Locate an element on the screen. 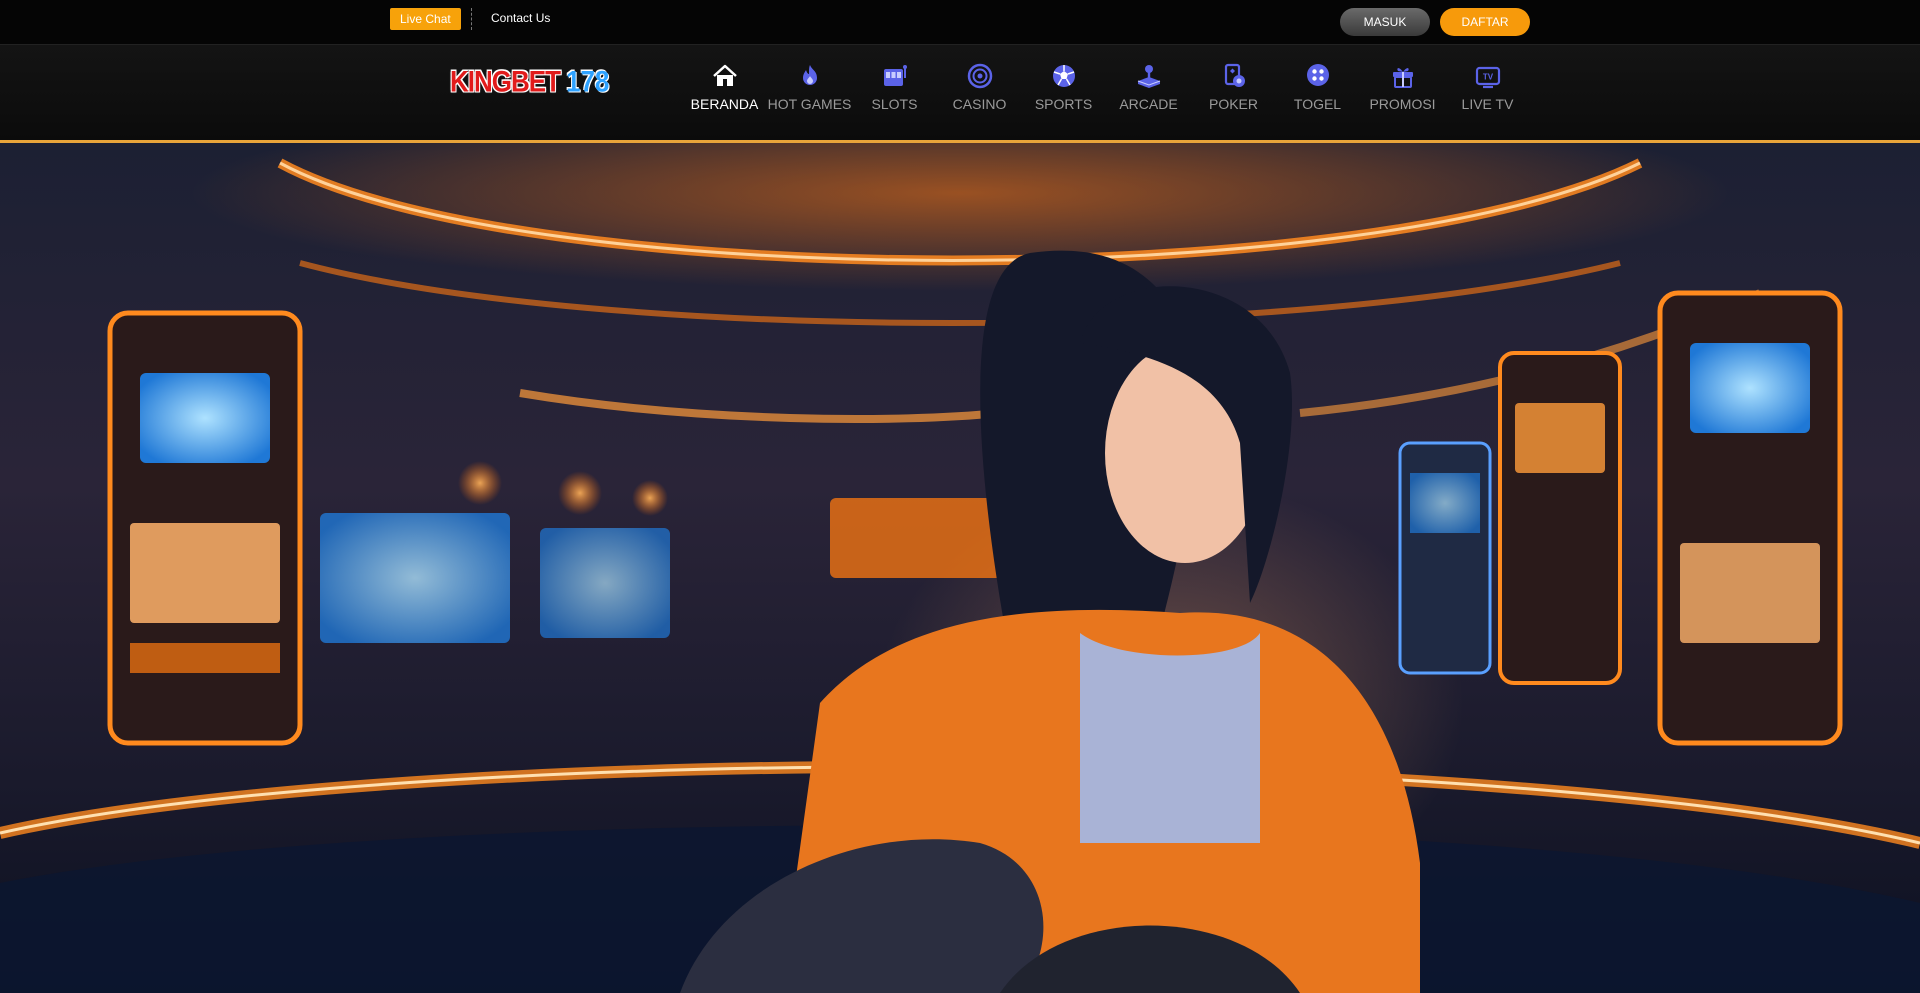  home-icon is located at coordinates (724, 75).